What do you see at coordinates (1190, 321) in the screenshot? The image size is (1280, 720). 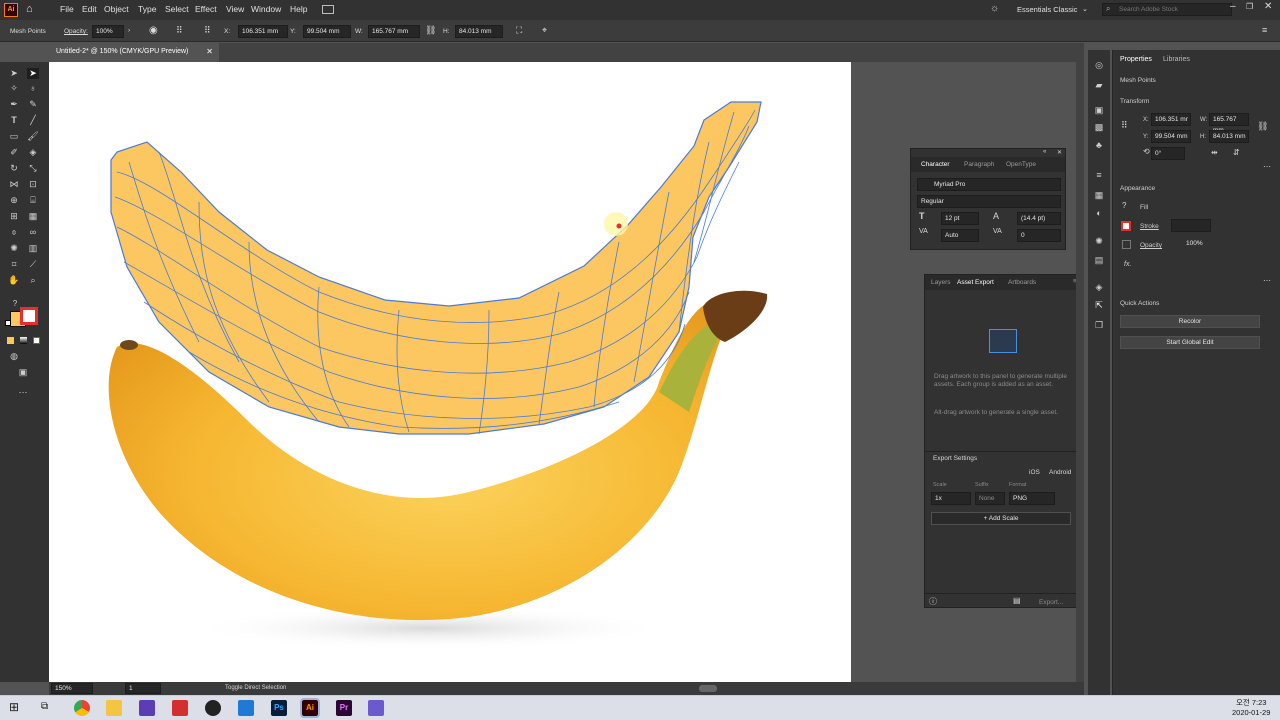 I see `recolor-button: Recolor` at bounding box center [1190, 321].